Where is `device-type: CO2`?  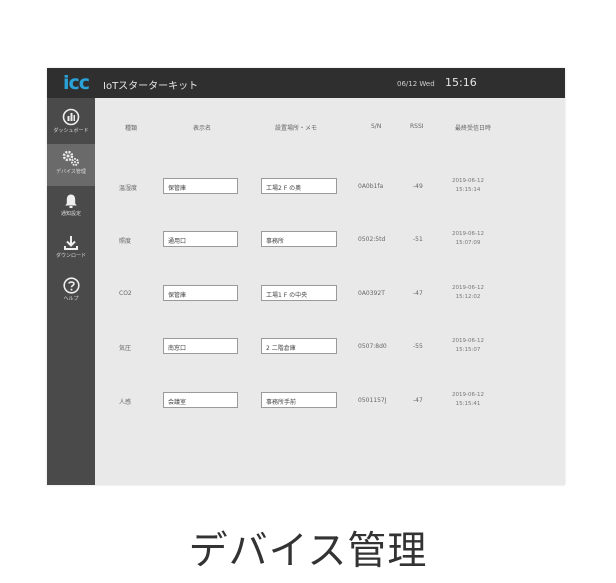 device-type: CO2 is located at coordinates (125, 293).